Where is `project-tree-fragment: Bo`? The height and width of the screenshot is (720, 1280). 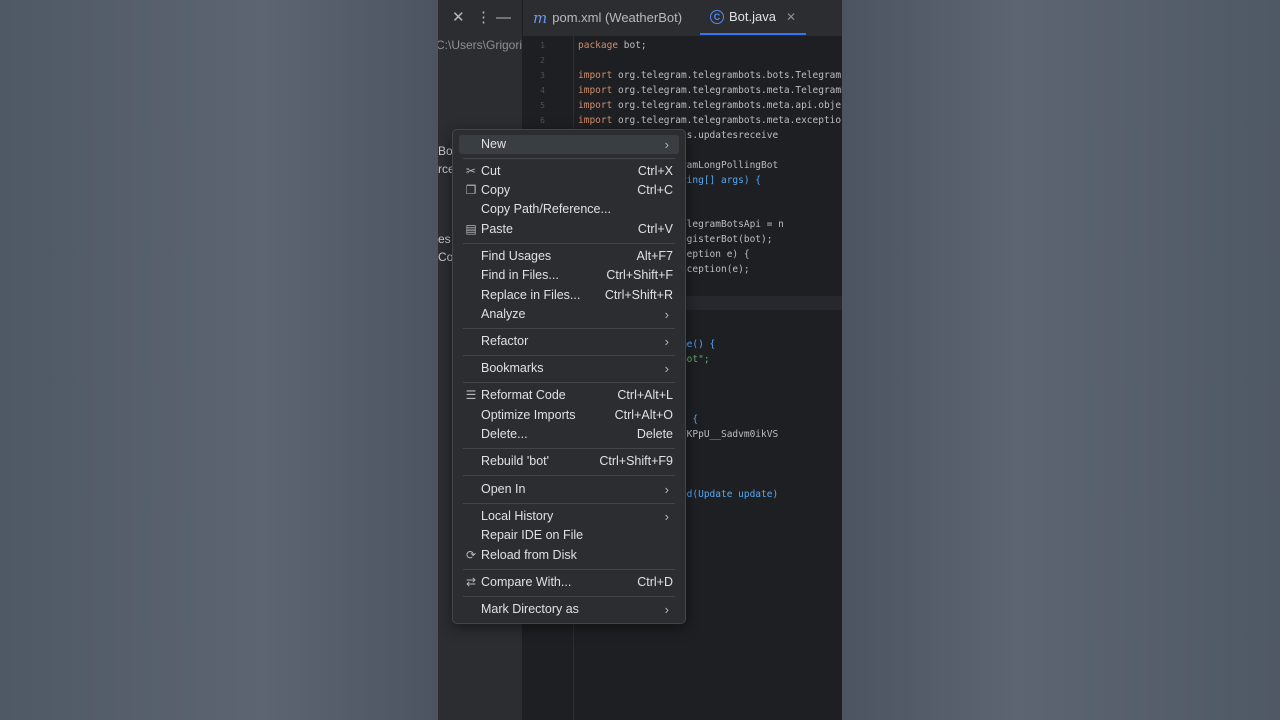 project-tree-fragment: Bo is located at coordinates (445, 151).